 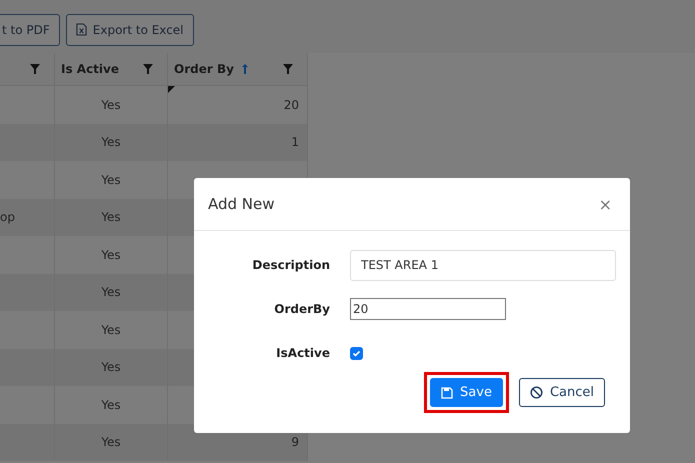 What do you see at coordinates (483, 265) in the screenshot?
I see `input-field: TEST AREA 1` at bounding box center [483, 265].